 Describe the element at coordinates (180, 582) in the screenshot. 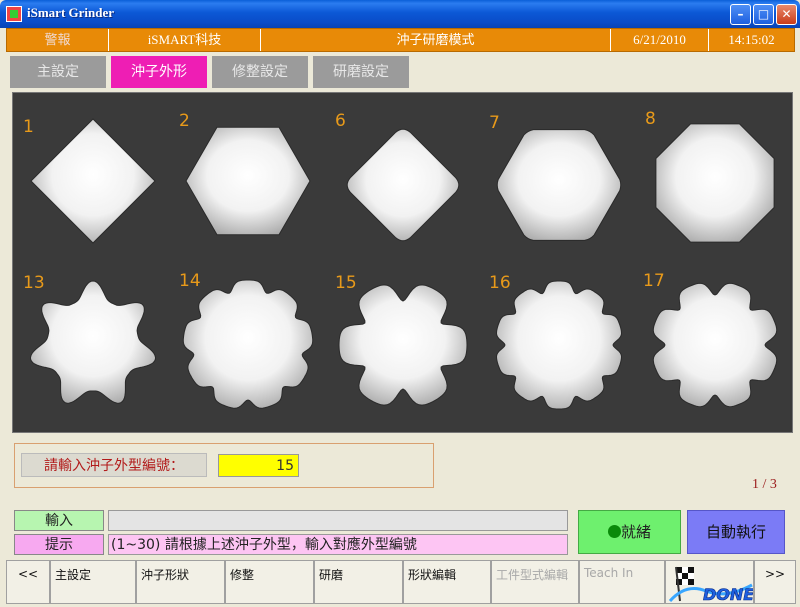

I see `nav-punch-shape: 沖子形狀` at that location.